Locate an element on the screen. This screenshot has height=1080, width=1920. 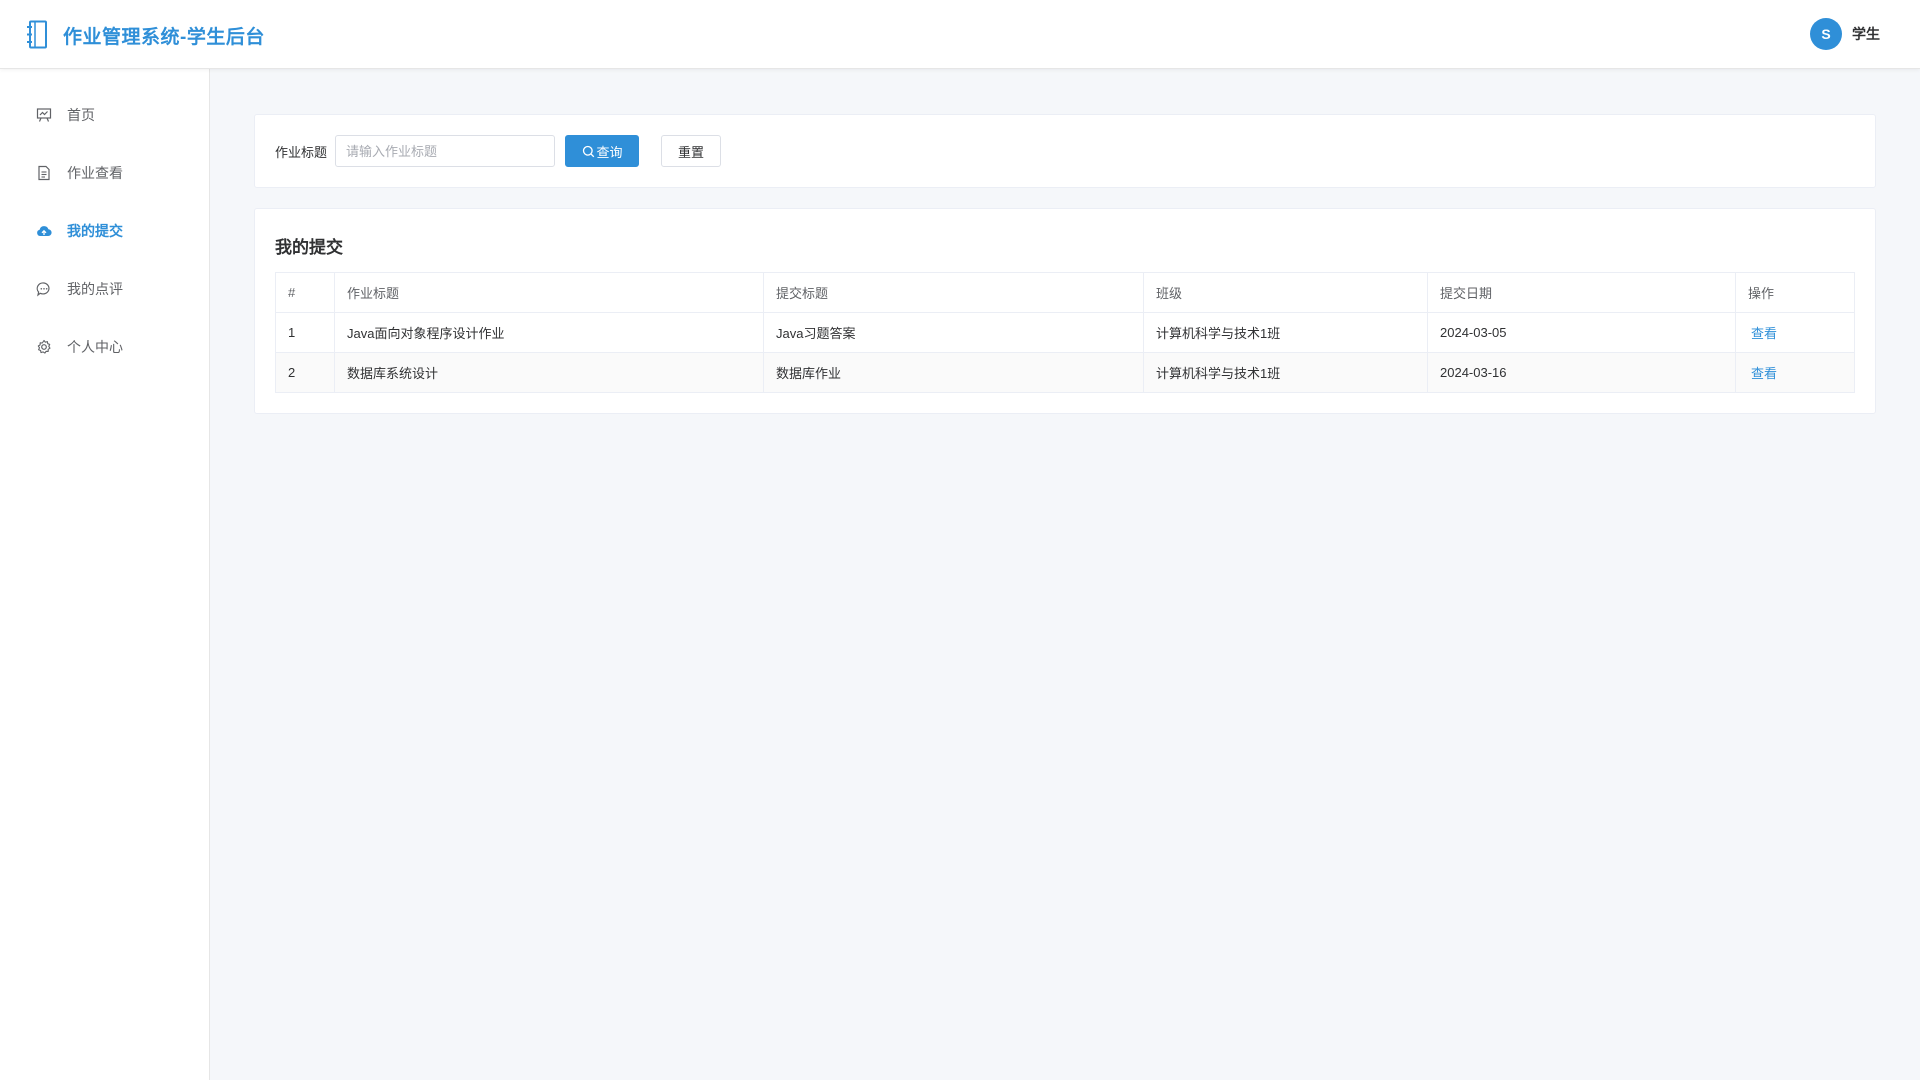
column-header-homework-title: 作业标题 is located at coordinates (549, 292).